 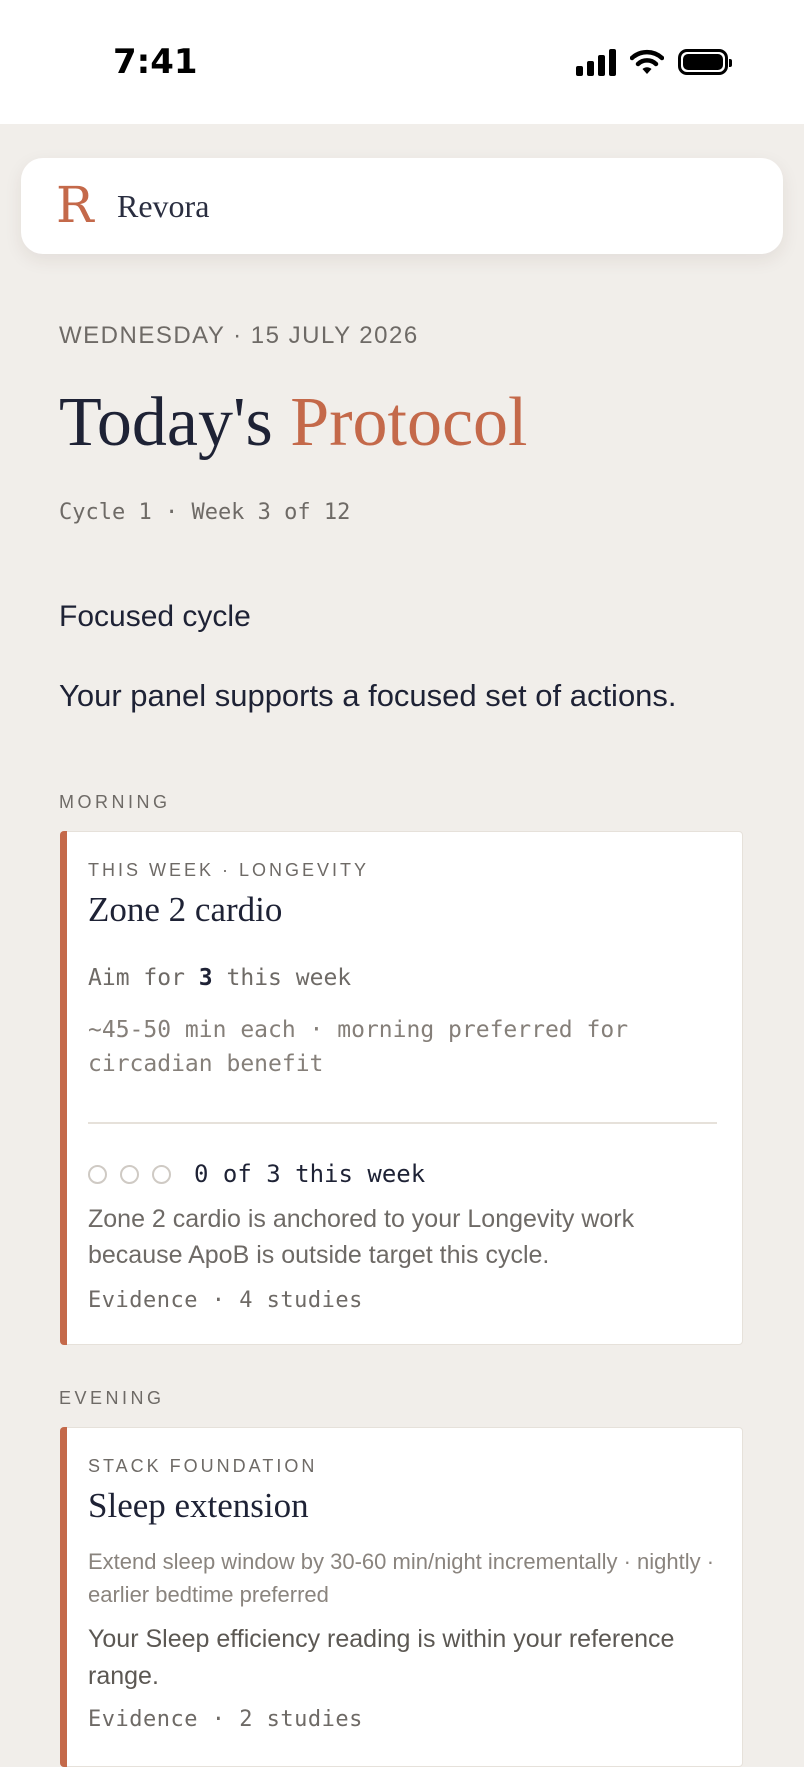 What do you see at coordinates (705, 62) in the screenshot?
I see `battery-icon` at bounding box center [705, 62].